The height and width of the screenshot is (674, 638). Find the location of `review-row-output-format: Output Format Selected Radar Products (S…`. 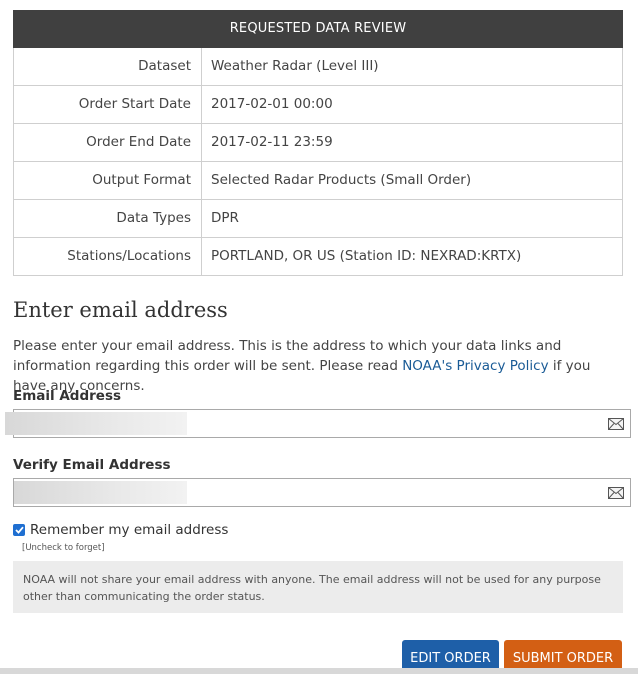

review-row-output-format: Output Format Selected Radar Products (S… is located at coordinates (318, 181).